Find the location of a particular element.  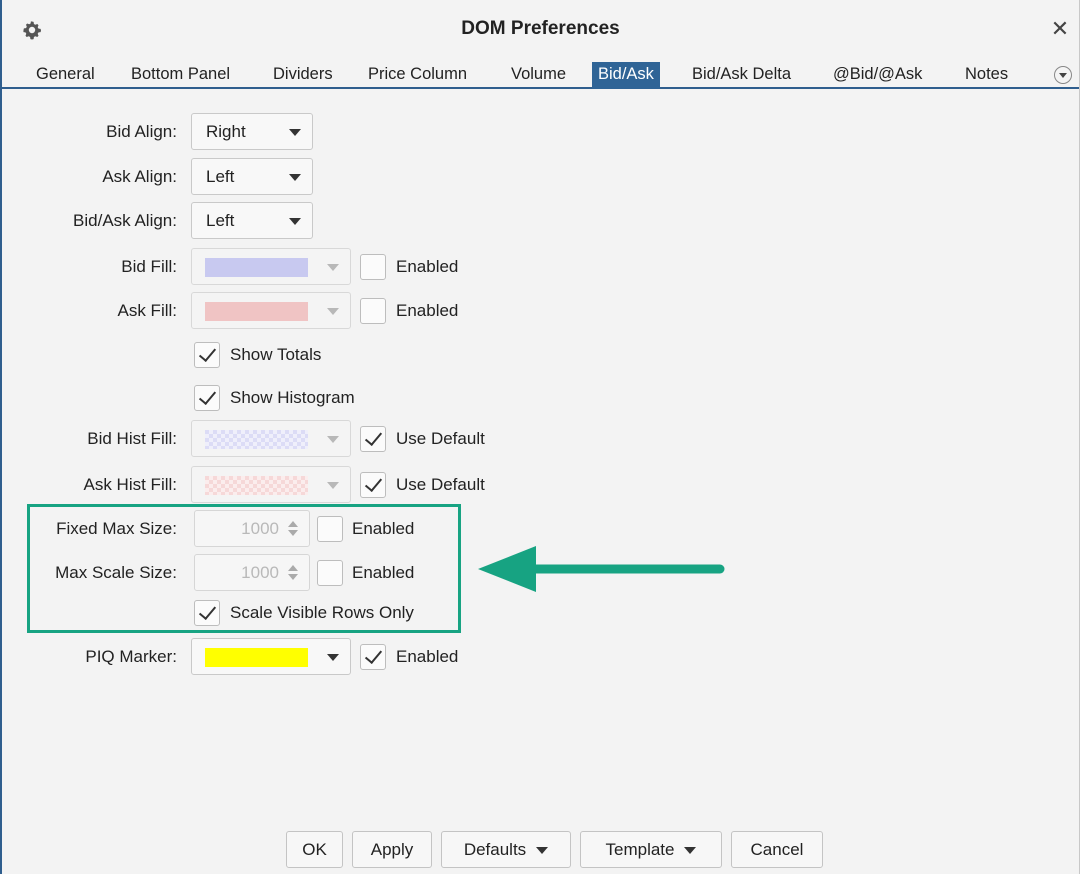

show-totals-label: Show Totals is located at coordinates (276, 354).